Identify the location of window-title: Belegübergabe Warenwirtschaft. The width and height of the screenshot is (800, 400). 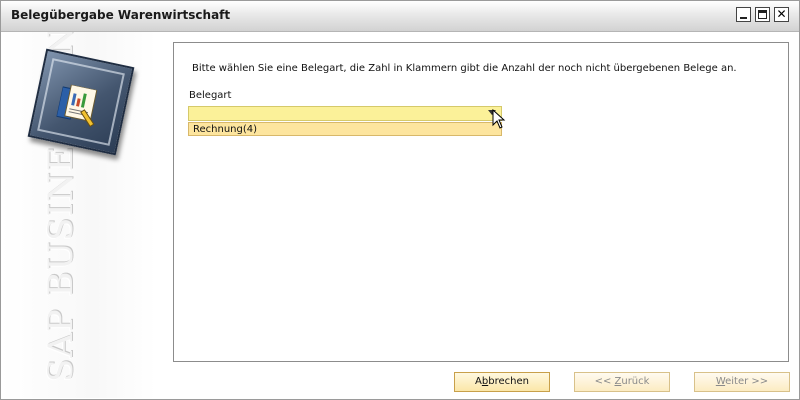
(121, 15).